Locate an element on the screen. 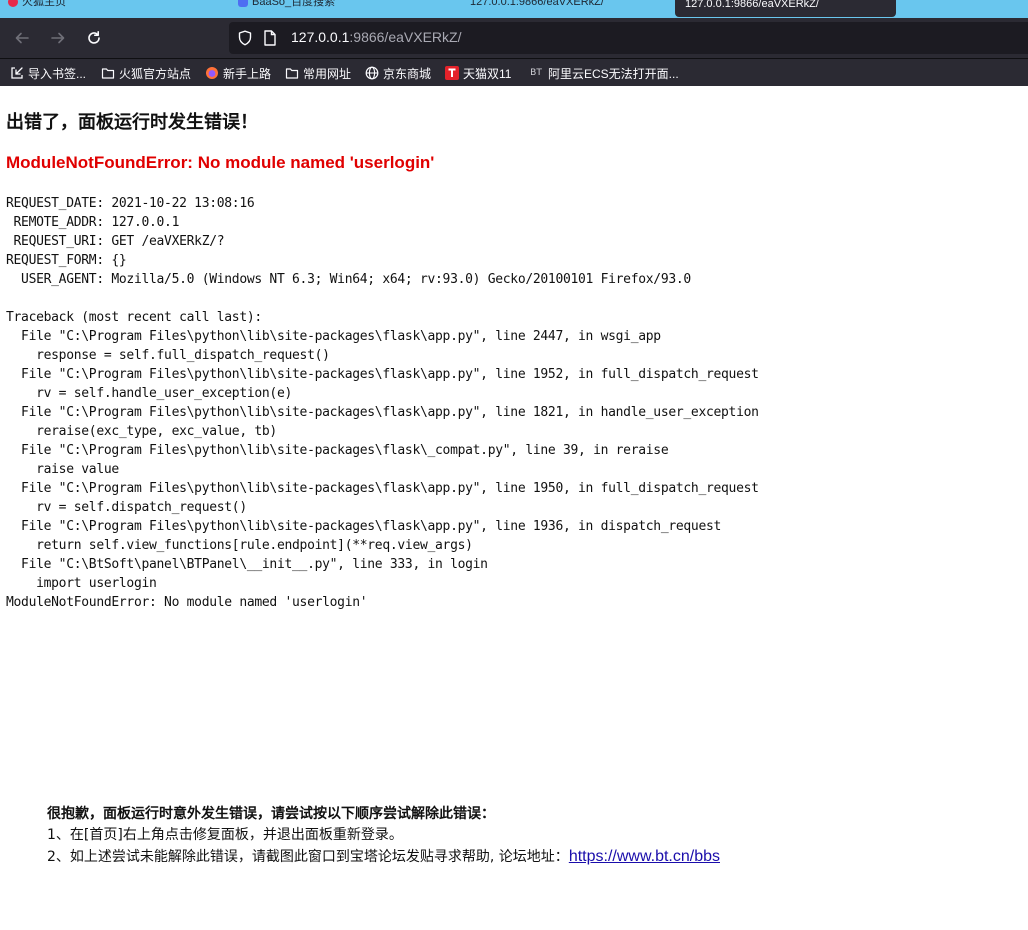  globe-icon is located at coordinates (372, 73).